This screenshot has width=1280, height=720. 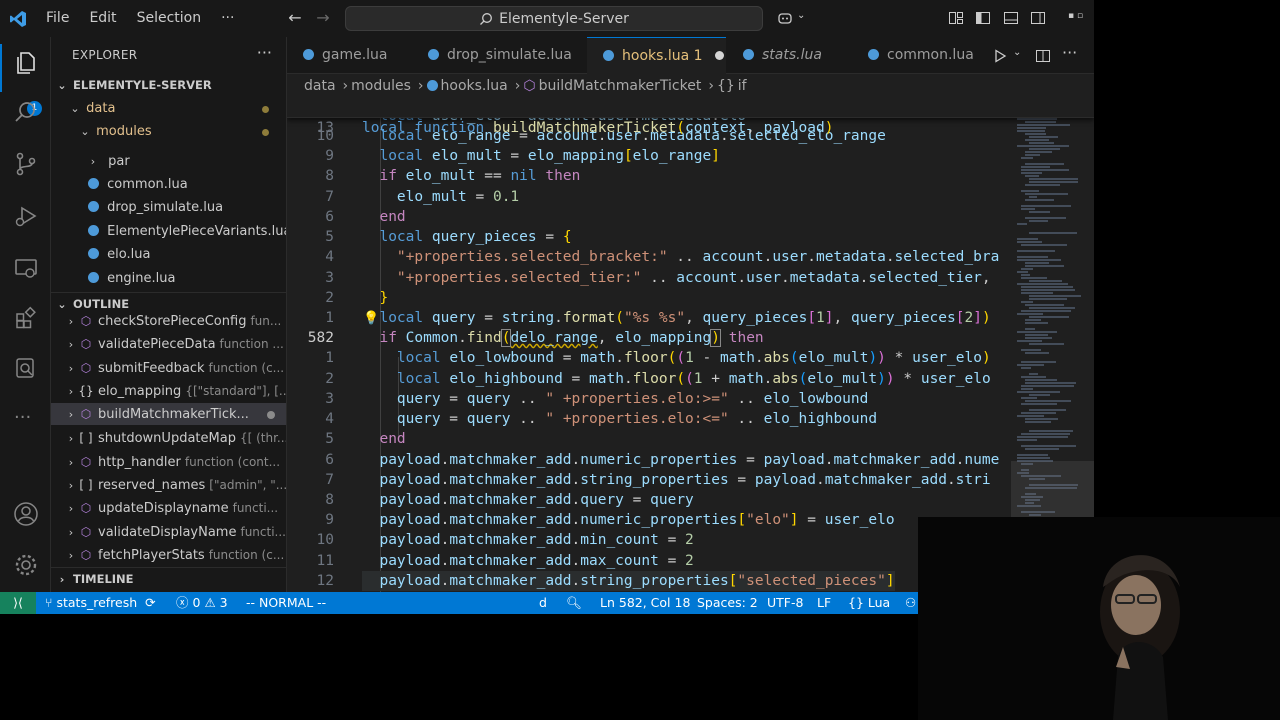 I want to click on breadcrumb-item: hooks.lua, so click(x=474, y=86).